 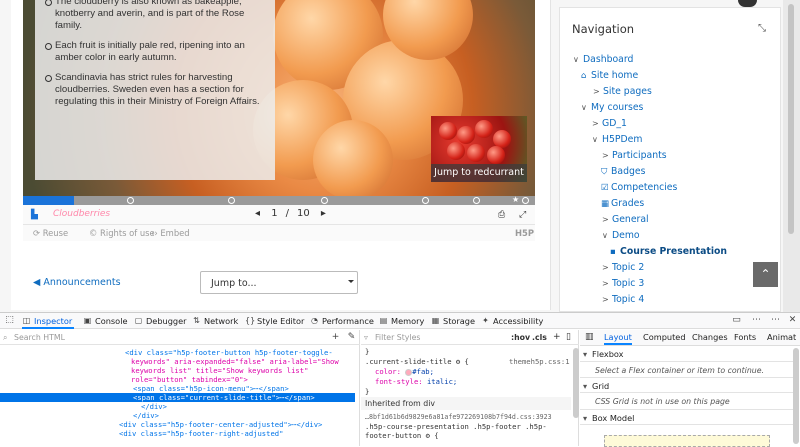 What do you see at coordinates (404, 371) in the screenshot?
I see `rule-declaration: color: #fab;` at bounding box center [404, 371].